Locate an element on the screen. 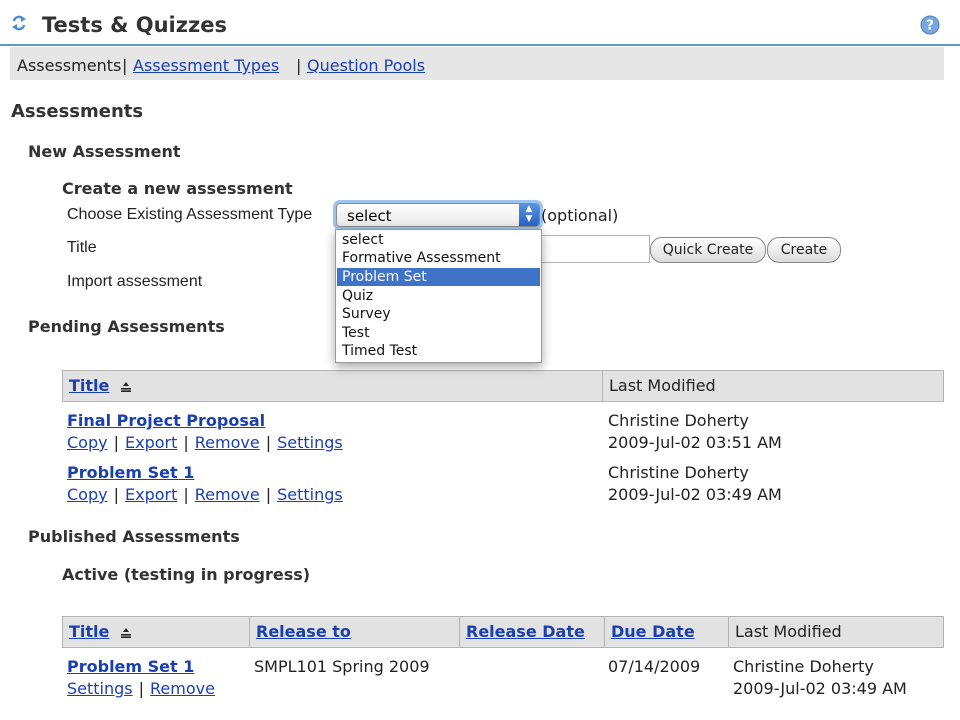 The image size is (960, 720). reset-arrows-icon is located at coordinates (19, 23).